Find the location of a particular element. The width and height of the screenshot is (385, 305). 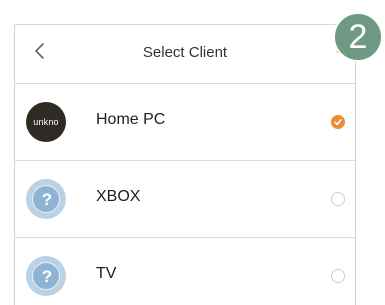

checkmark-icon is located at coordinates (338, 122).